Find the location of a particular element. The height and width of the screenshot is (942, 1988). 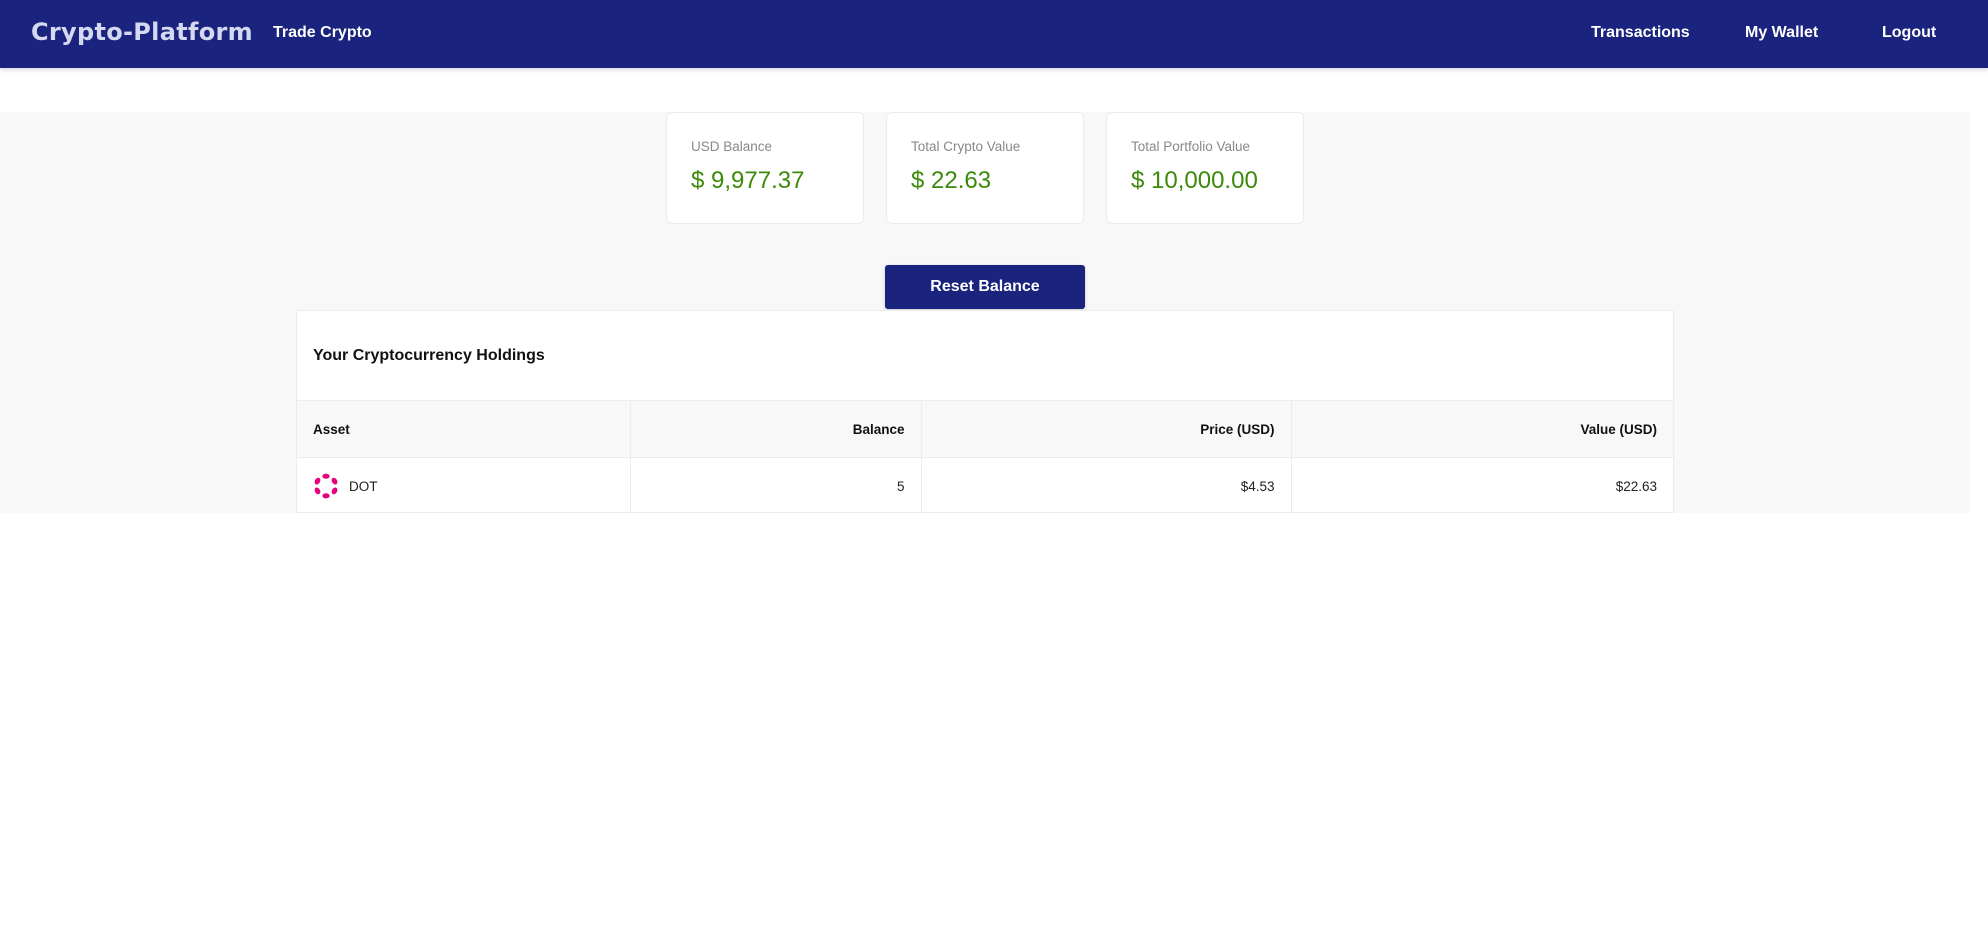

brand-logo: Crypto-Platform is located at coordinates (142, 32).